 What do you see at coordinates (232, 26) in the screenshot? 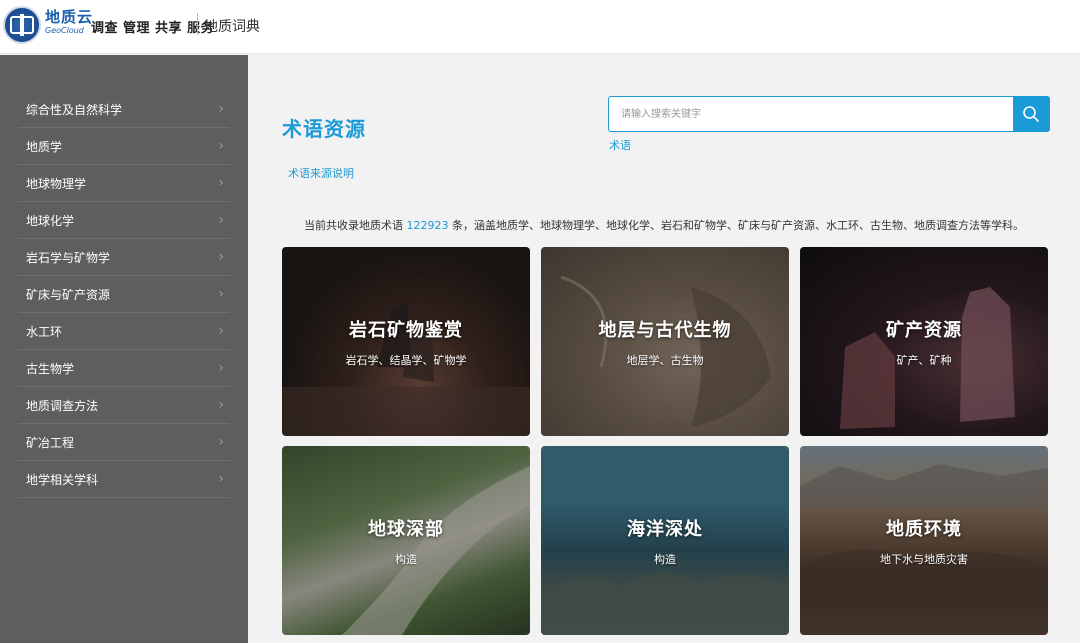
I see `nav-geo-dictionary: 地质词典` at bounding box center [232, 26].